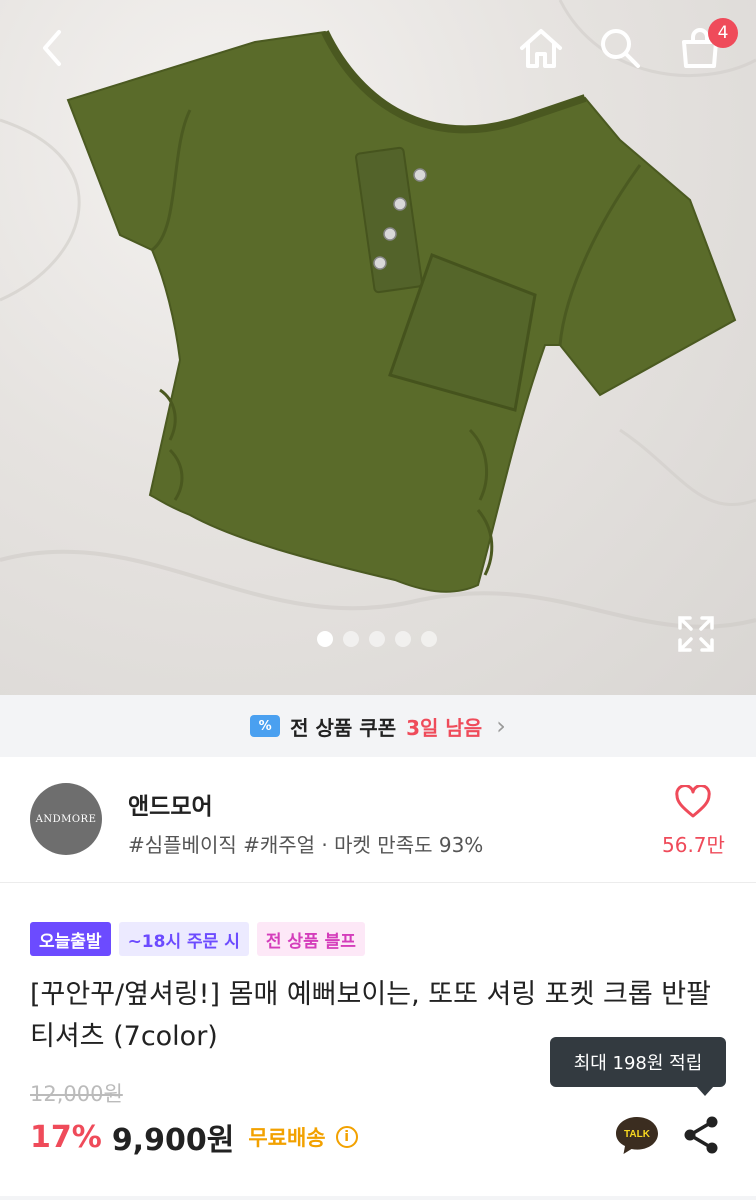 The height and width of the screenshot is (1200, 756). What do you see at coordinates (693, 845) in the screenshot?
I see `like-count: 56.7만` at bounding box center [693, 845].